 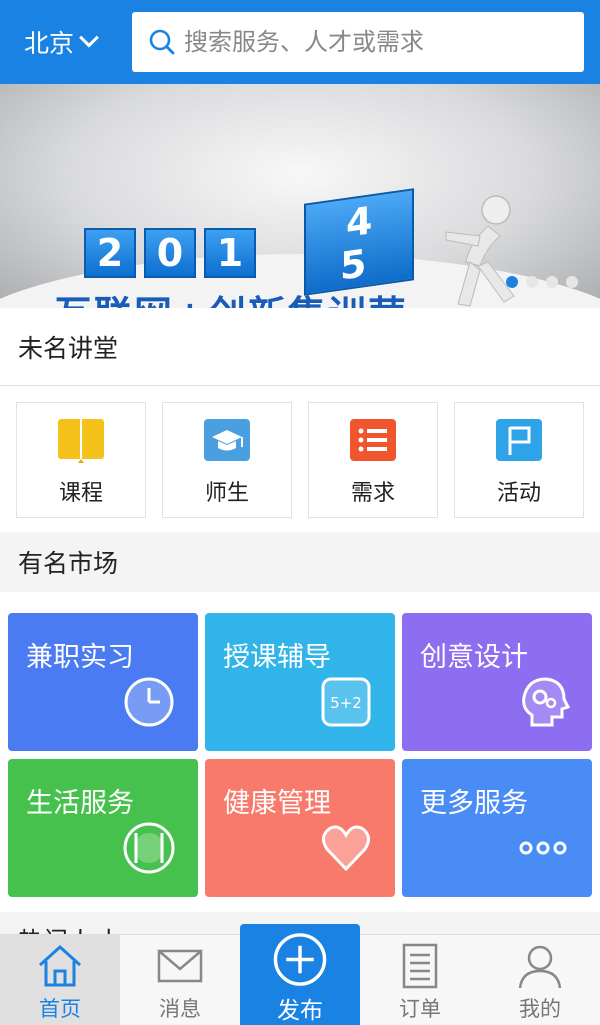 I want to click on market-tile-label: 健康管理, so click(x=277, y=803).